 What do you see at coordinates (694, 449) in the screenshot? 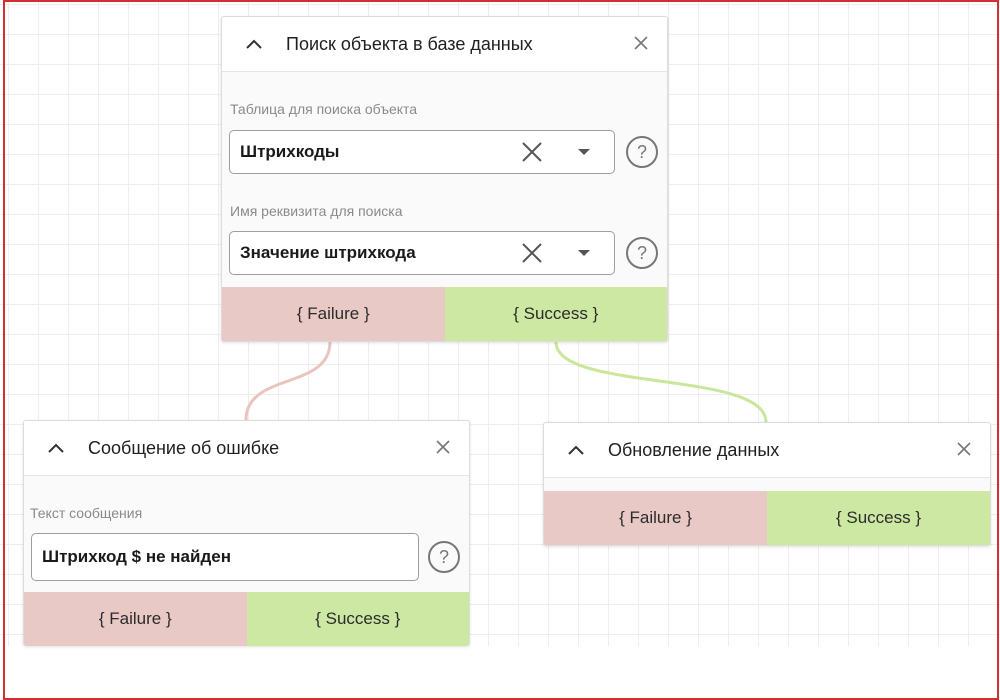
I see `node-title: Обновление данных` at bounding box center [694, 449].